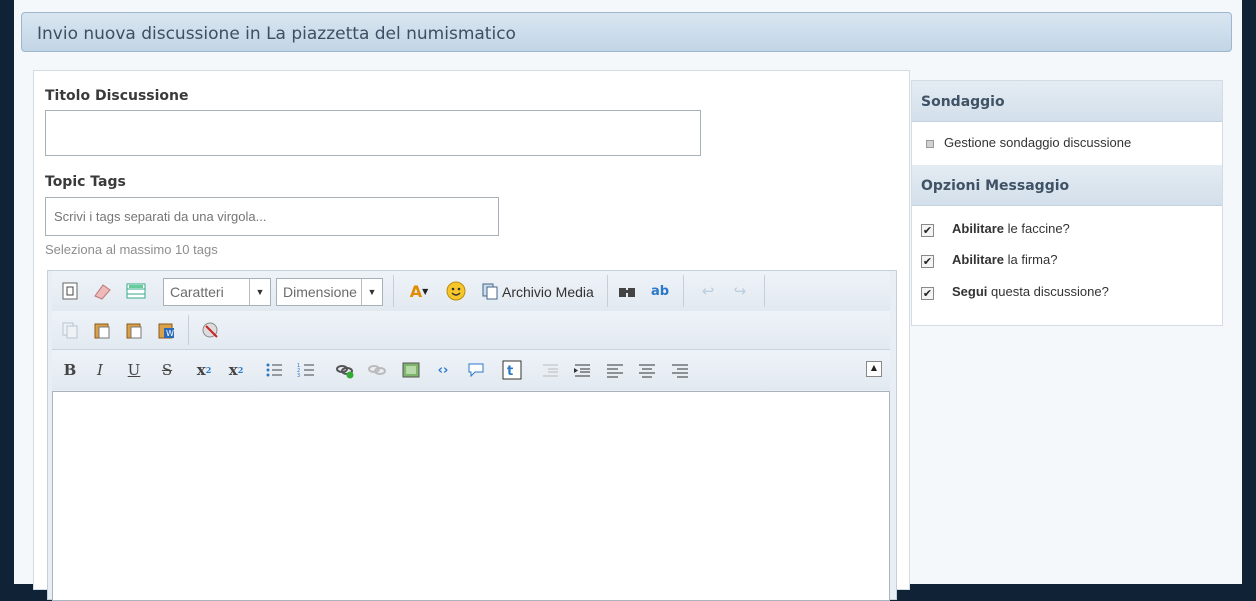  What do you see at coordinates (102, 330) in the screenshot?
I see `paste-icon` at bounding box center [102, 330].